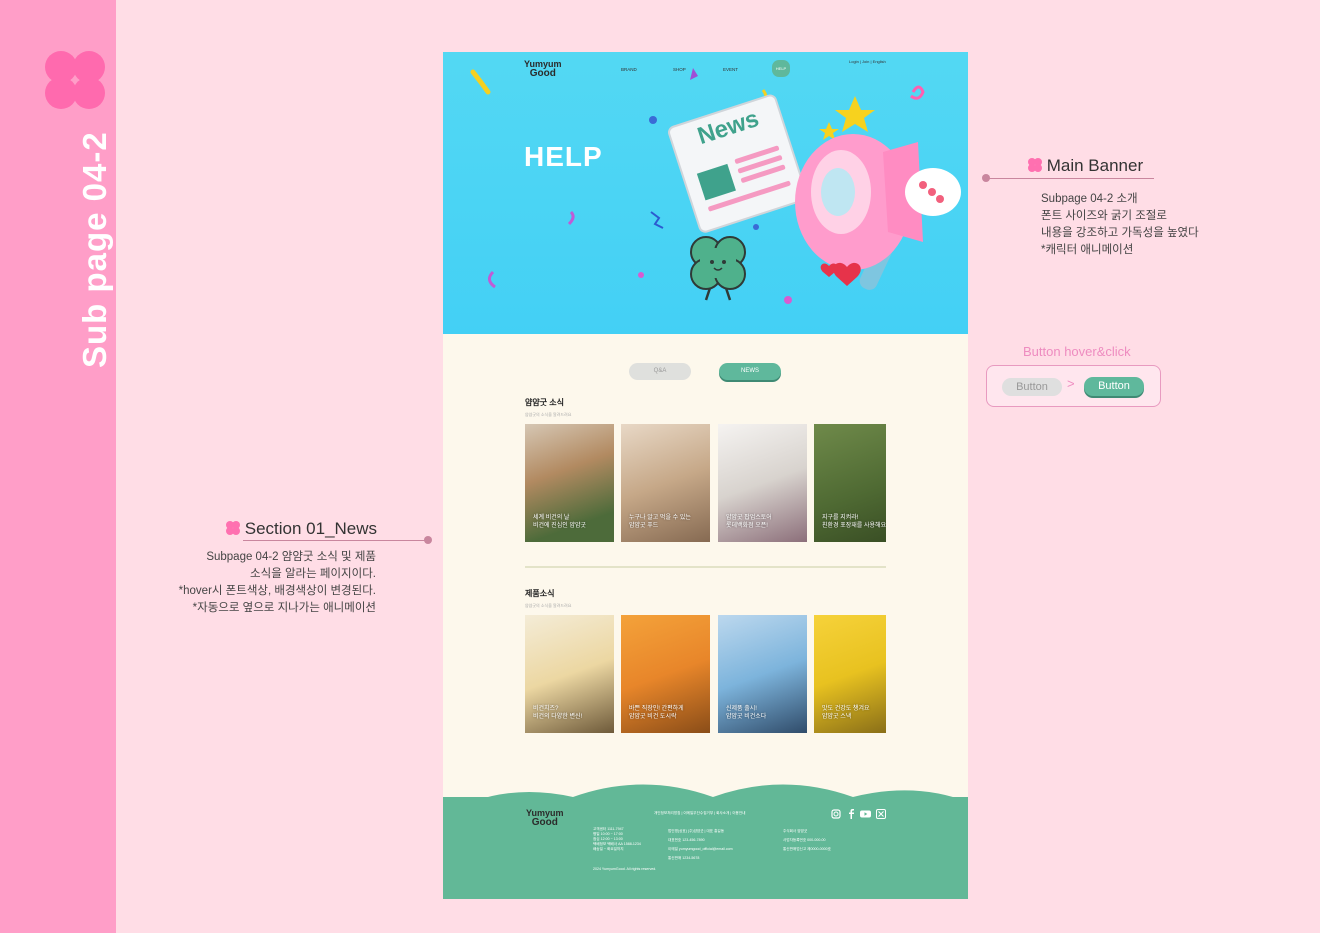 This screenshot has height=933, width=1320. I want to click on section-news-title: Section 01_News, so click(311, 528).